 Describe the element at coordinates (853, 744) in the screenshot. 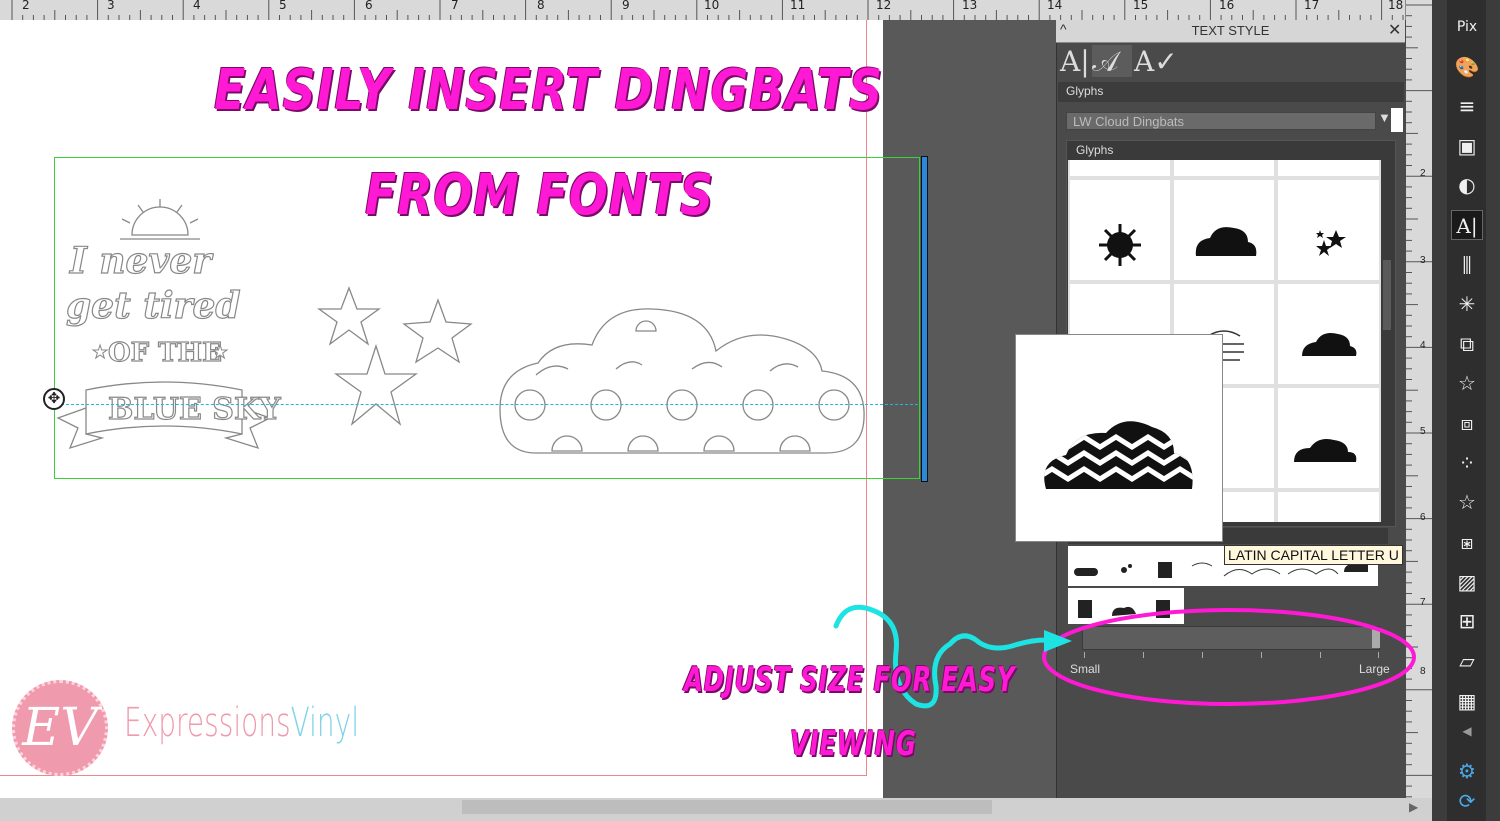

I see `tutorial-note: VIEWING` at that location.